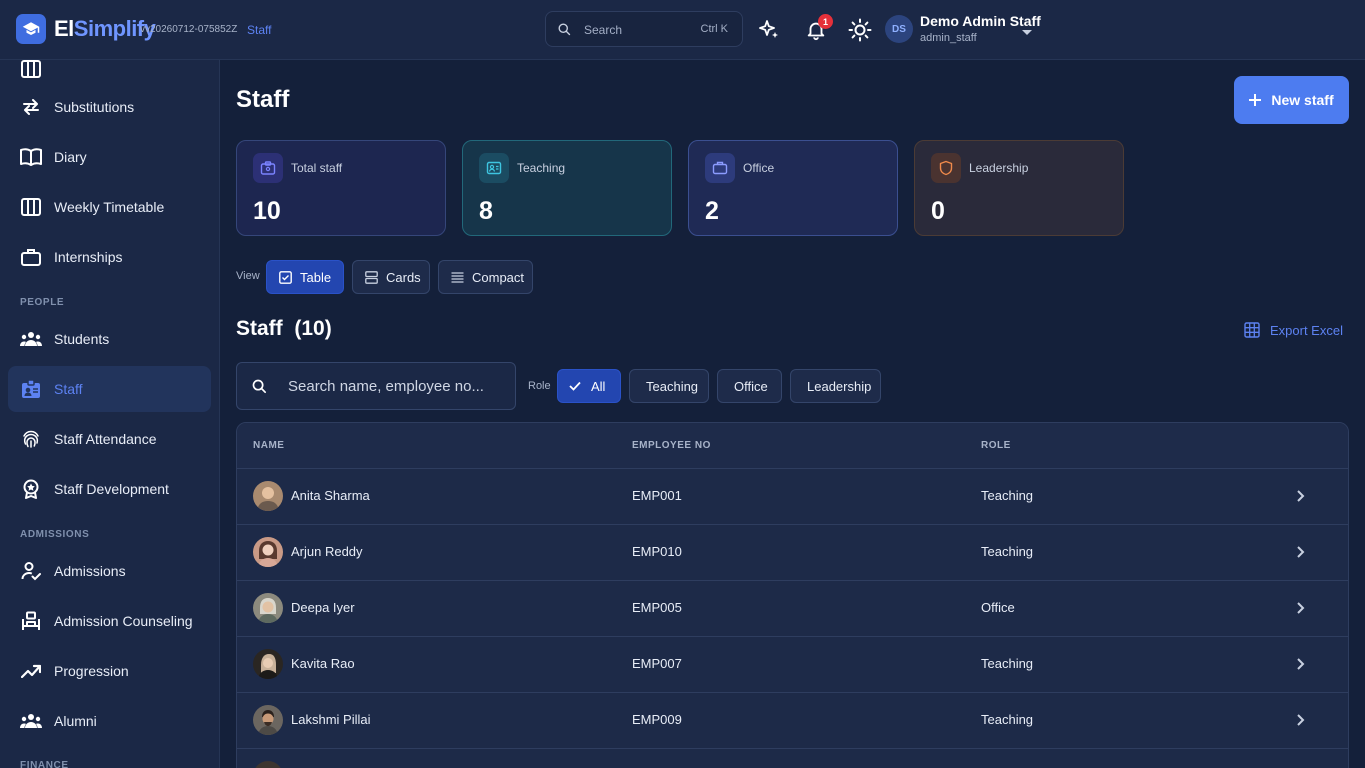 This screenshot has width=1365, height=768. Describe the element at coordinates (31, 671) in the screenshot. I see `trending-up-icon` at that location.